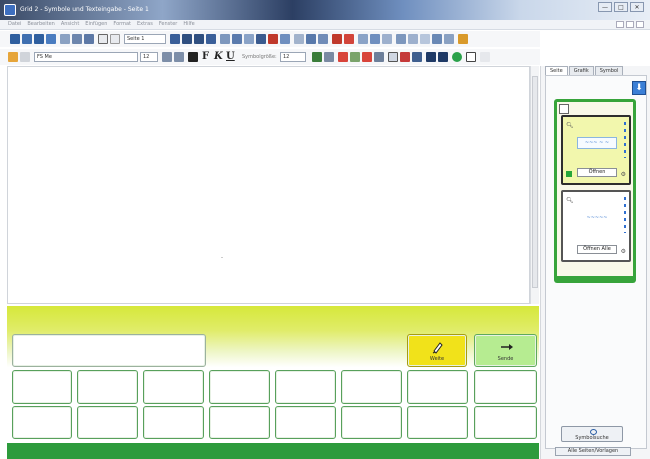 This screenshot has height=459, width=650. Describe the element at coordinates (211, 39) in the screenshot. I see `columns-icon` at that location.